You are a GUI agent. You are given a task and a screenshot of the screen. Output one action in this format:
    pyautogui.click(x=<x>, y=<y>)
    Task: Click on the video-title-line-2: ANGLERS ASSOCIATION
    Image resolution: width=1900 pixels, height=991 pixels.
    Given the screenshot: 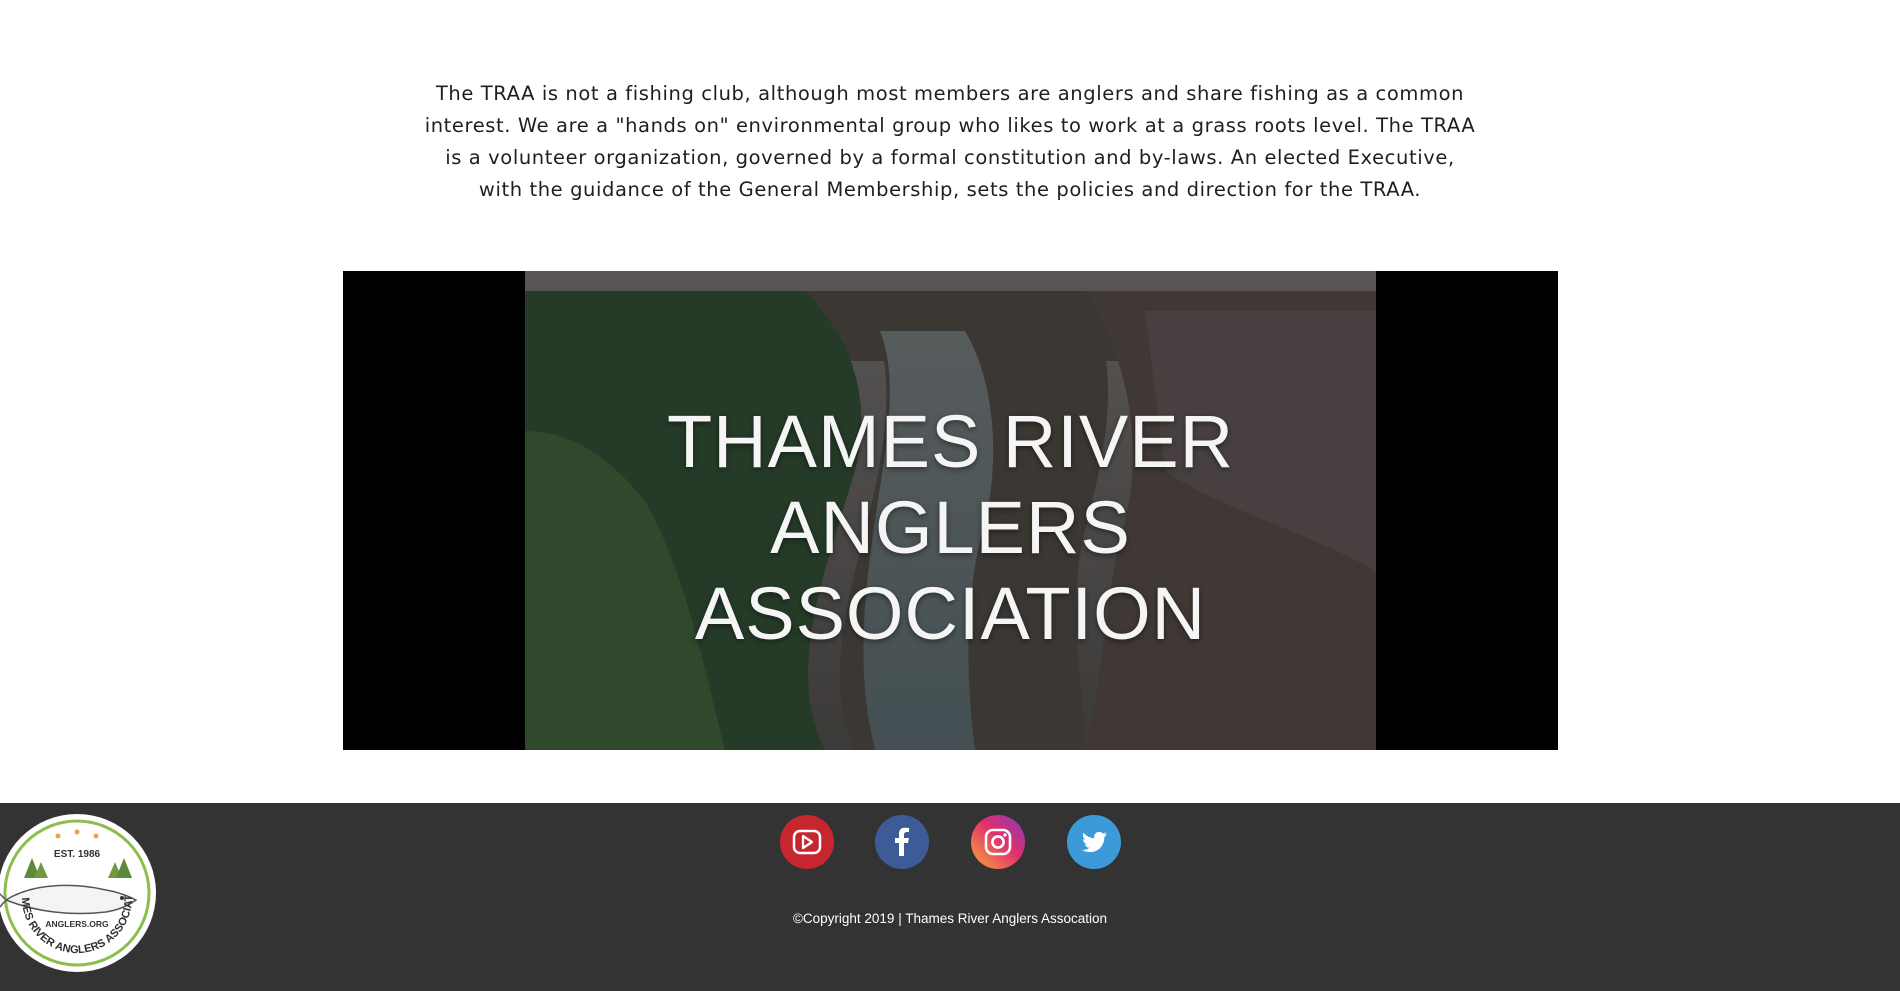 What is the action you would take?
    pyautogui.click(x=950, y=570)
    